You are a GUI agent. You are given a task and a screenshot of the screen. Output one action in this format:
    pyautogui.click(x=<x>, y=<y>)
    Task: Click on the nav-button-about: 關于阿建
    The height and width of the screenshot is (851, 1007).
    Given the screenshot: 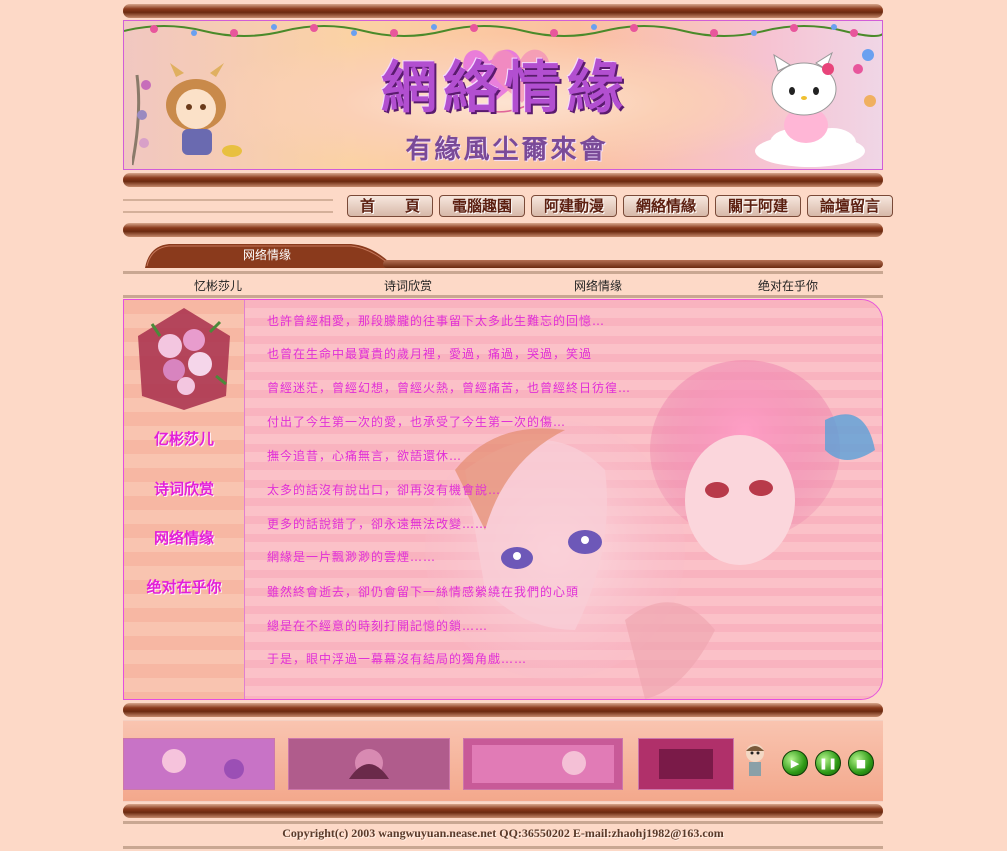 What is the action you would take?
    pyautogui.click(x=758, y=206)
    